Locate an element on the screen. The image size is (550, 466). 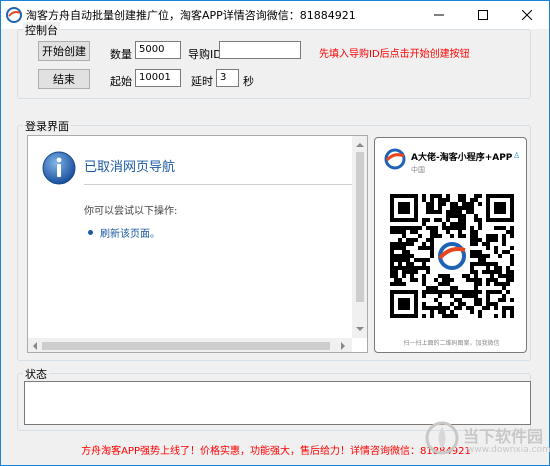
title-bar: 淘客方舟自动批量创建推广位，淘客APP详情咨询微信：81884921 is located at coordinates (275, 15).